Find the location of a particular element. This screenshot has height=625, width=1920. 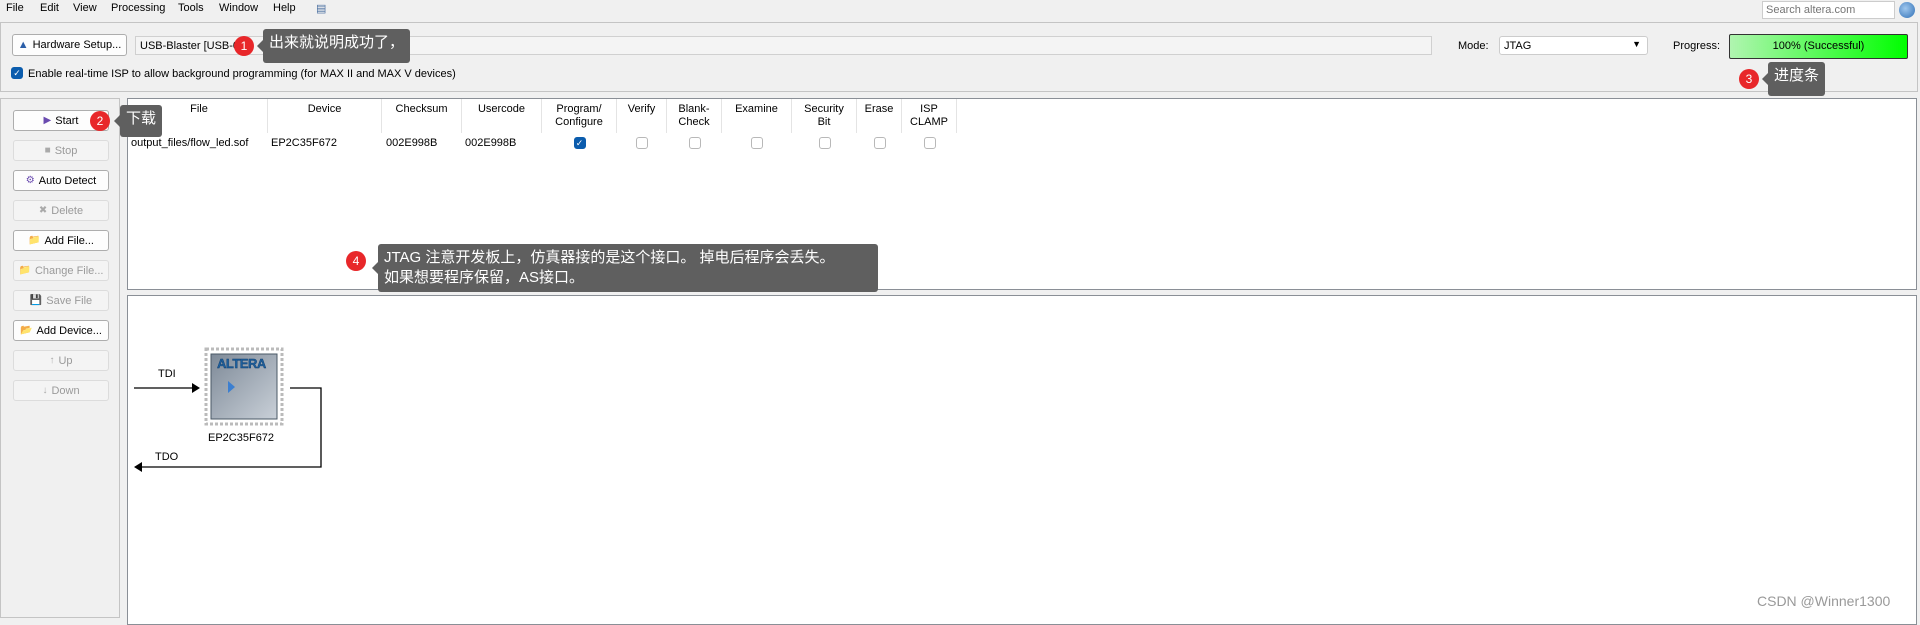

altera-logo: ALTERA is located at coordinates (242, 363).